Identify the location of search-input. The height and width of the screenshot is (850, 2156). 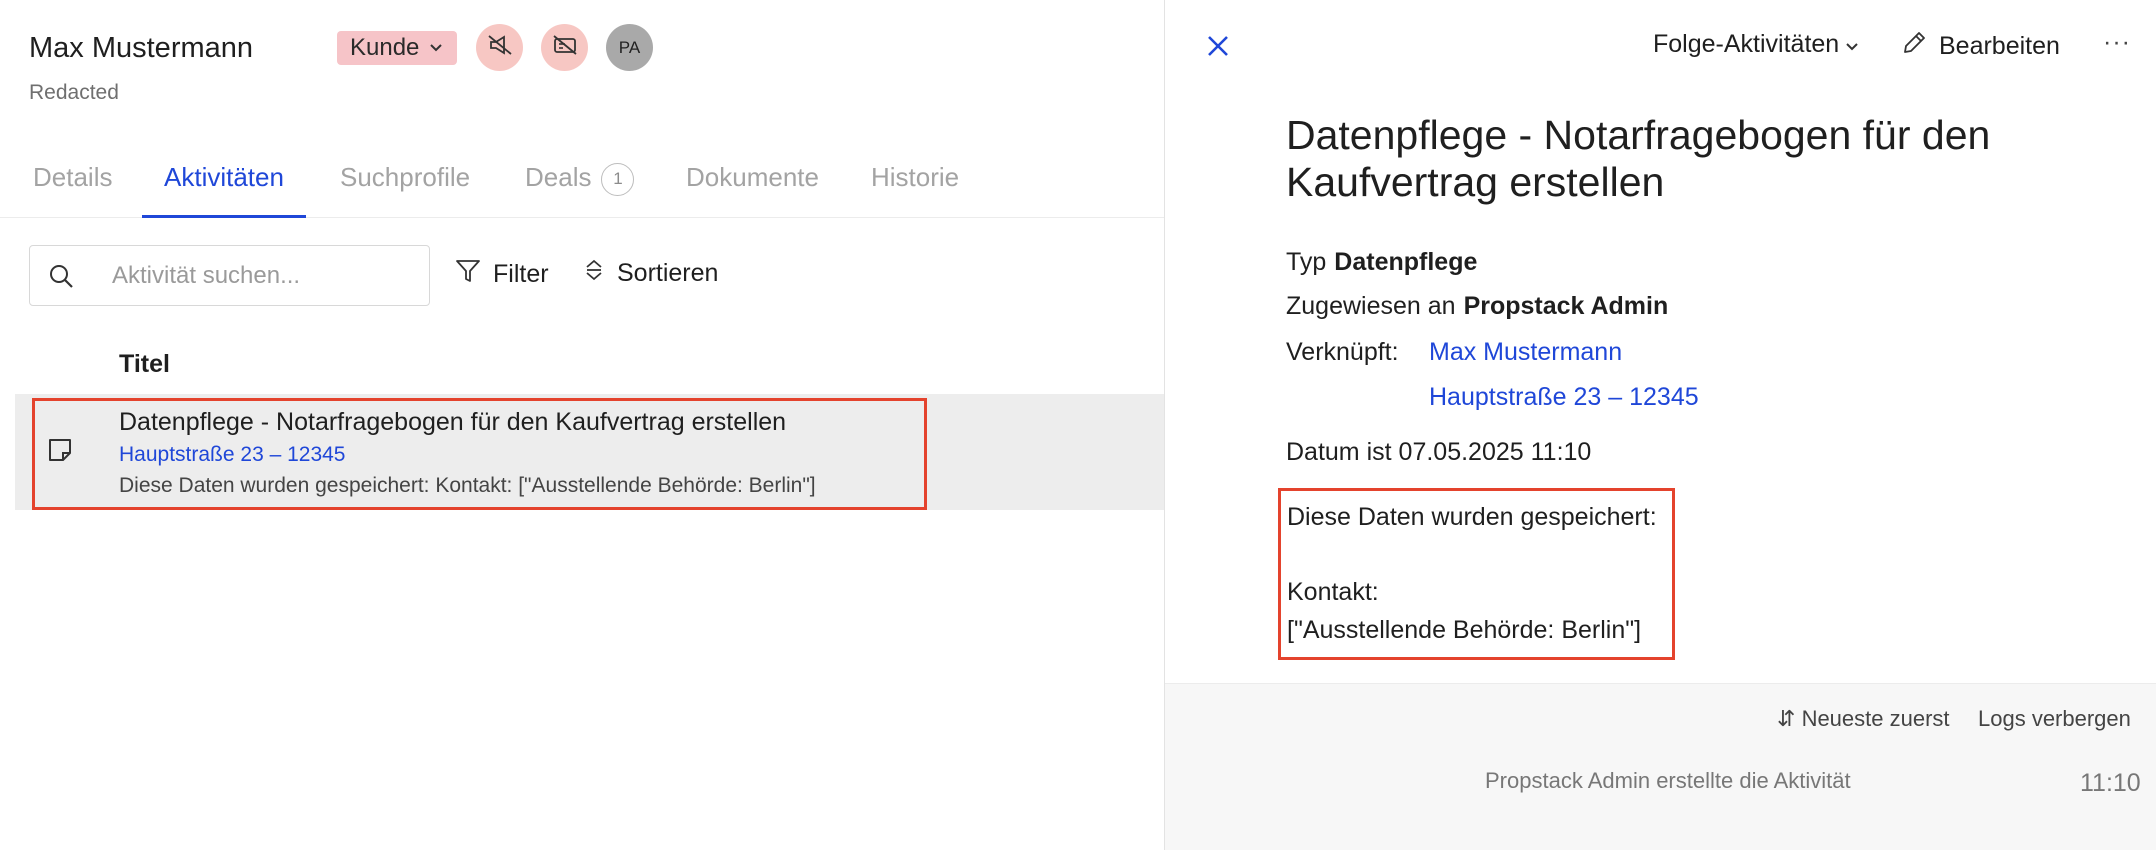
(267, 275).